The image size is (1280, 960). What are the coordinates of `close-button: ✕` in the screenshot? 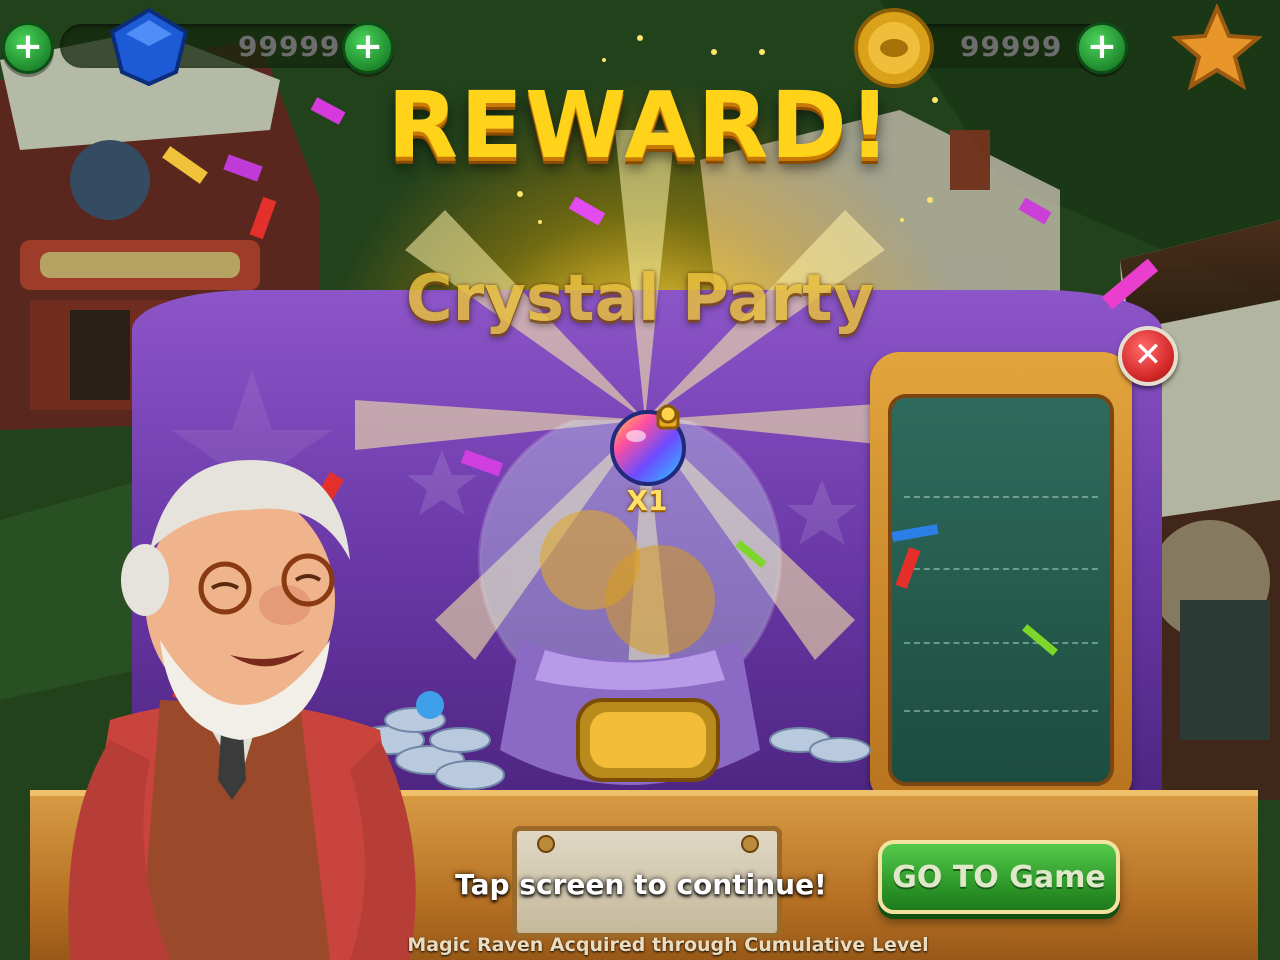 It's located at (1148, 356).